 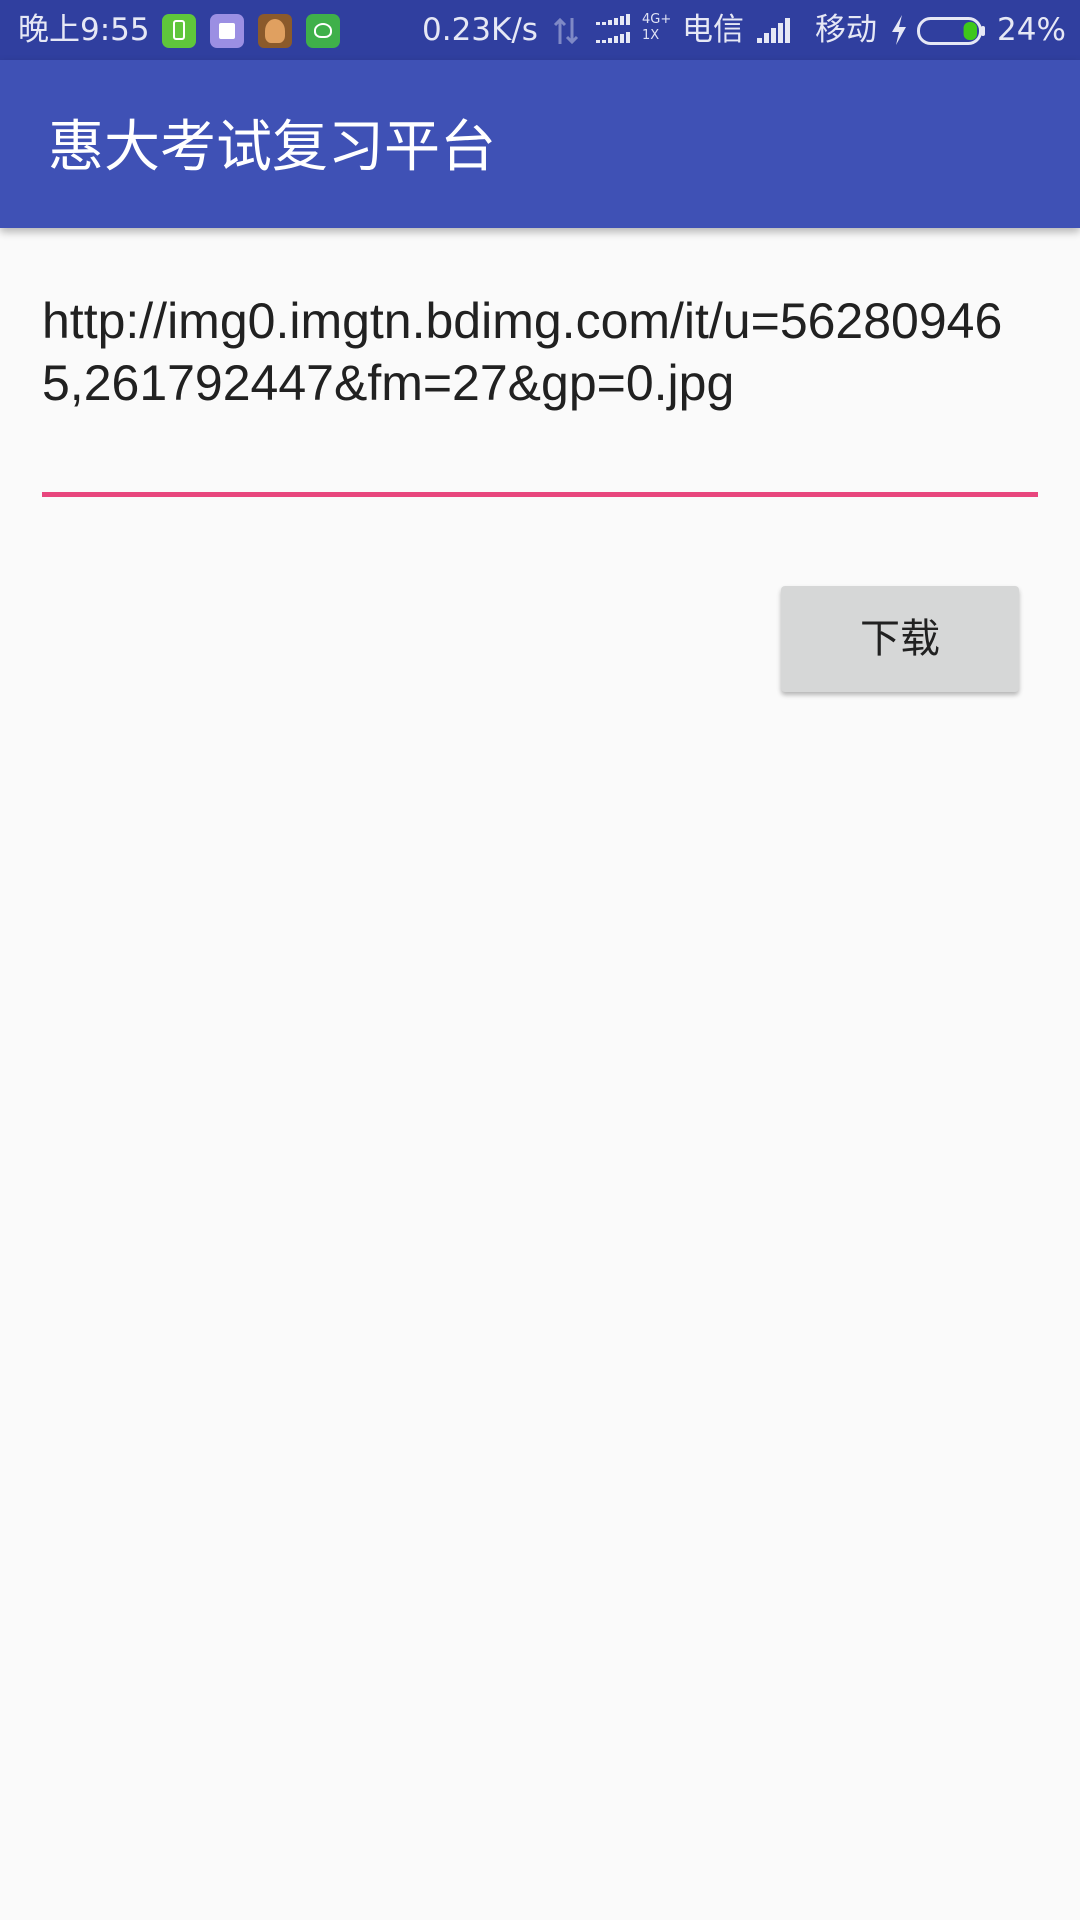 I want to click on url-input-underline, so click(x=540, y=494).